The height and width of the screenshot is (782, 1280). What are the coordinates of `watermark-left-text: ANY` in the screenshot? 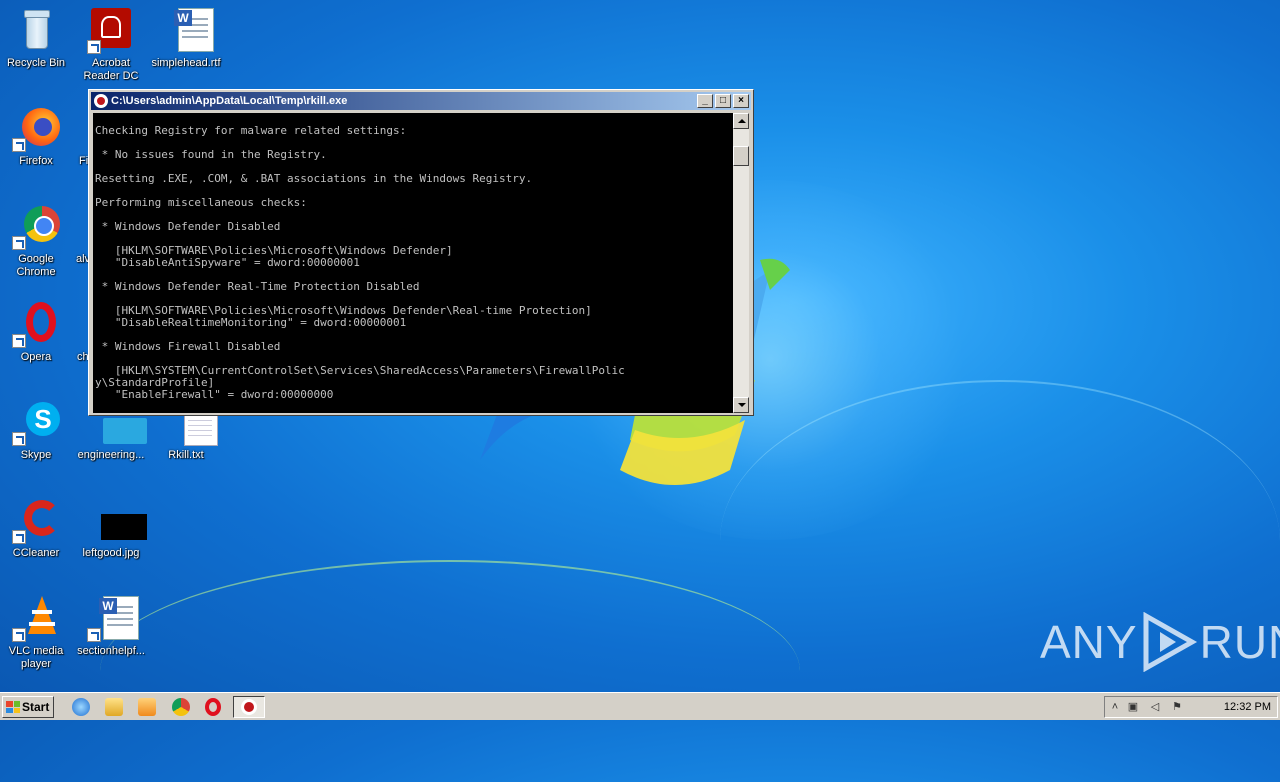 It's located at (1089, 642).